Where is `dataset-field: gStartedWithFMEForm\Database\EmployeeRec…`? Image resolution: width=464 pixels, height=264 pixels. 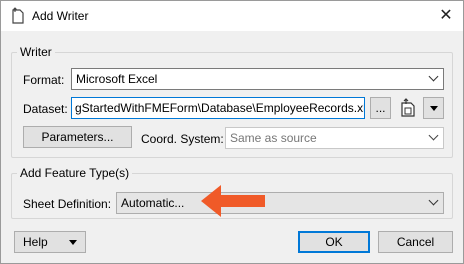
dataset-field: gStartedWithFMEForm\Database\EmployeeRec… is located at coordinates (218, 108).